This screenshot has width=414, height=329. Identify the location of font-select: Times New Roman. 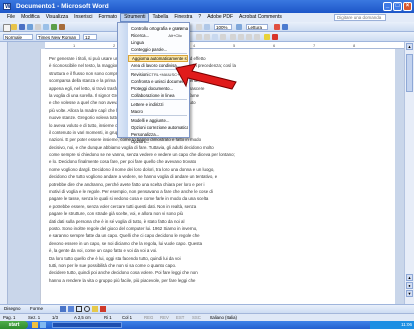
(58, 37).